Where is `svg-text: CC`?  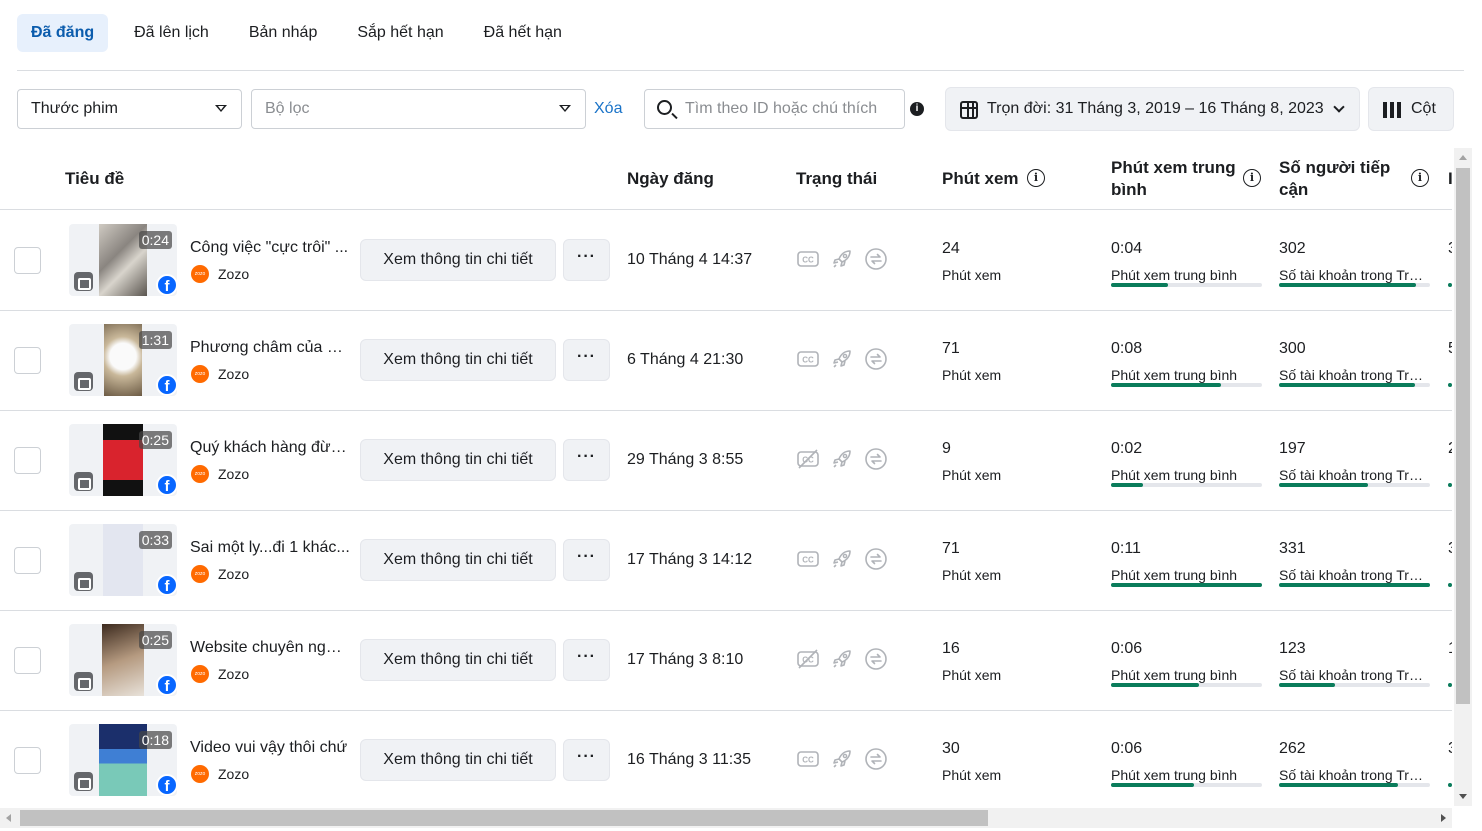
svg-text: CC is located at coordinates (808, 760).